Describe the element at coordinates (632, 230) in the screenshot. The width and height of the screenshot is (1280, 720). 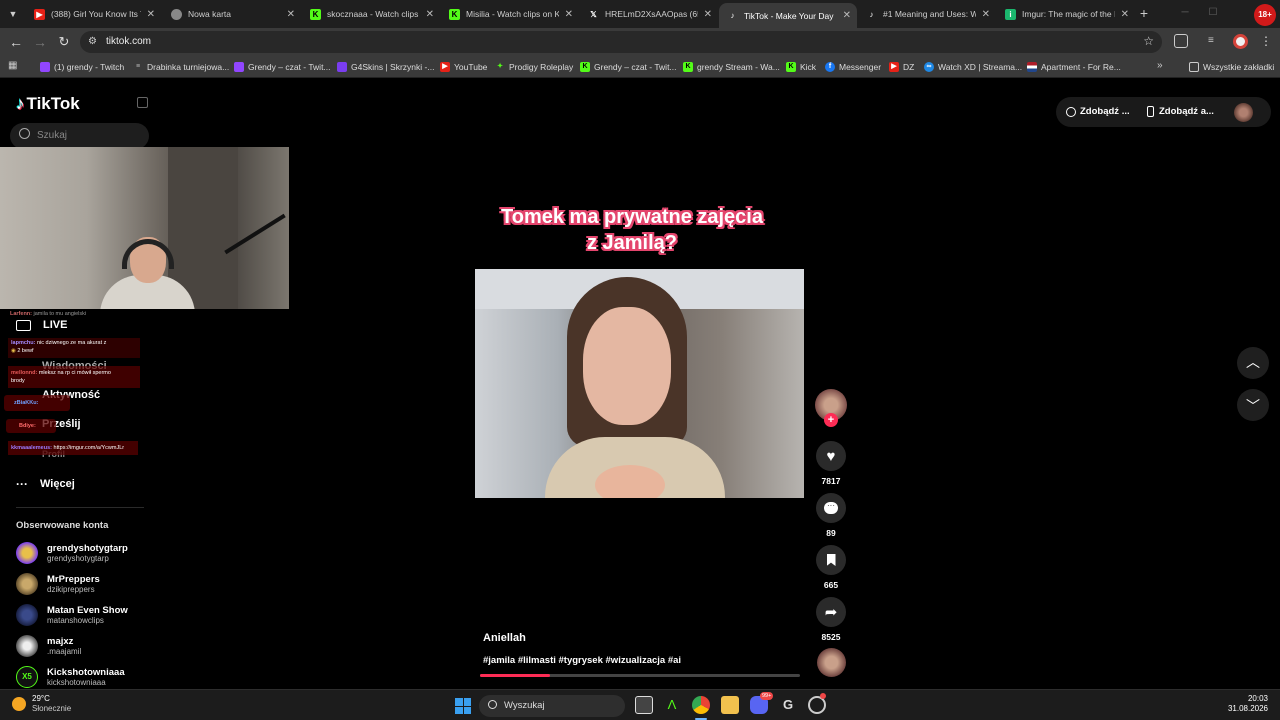
I see `video-caption-overlay: Tomek ma prywatne zajęcia z Jamilą?` at that location.